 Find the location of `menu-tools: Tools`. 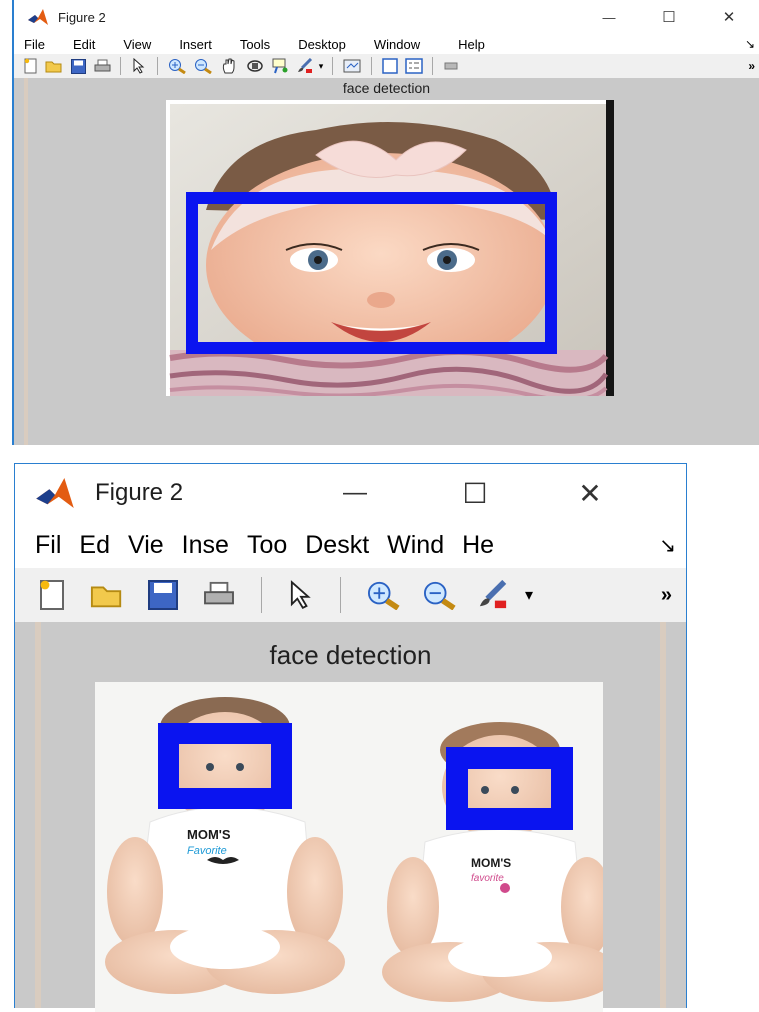

menu-tools: Tools is located at coordinates (255, 44).